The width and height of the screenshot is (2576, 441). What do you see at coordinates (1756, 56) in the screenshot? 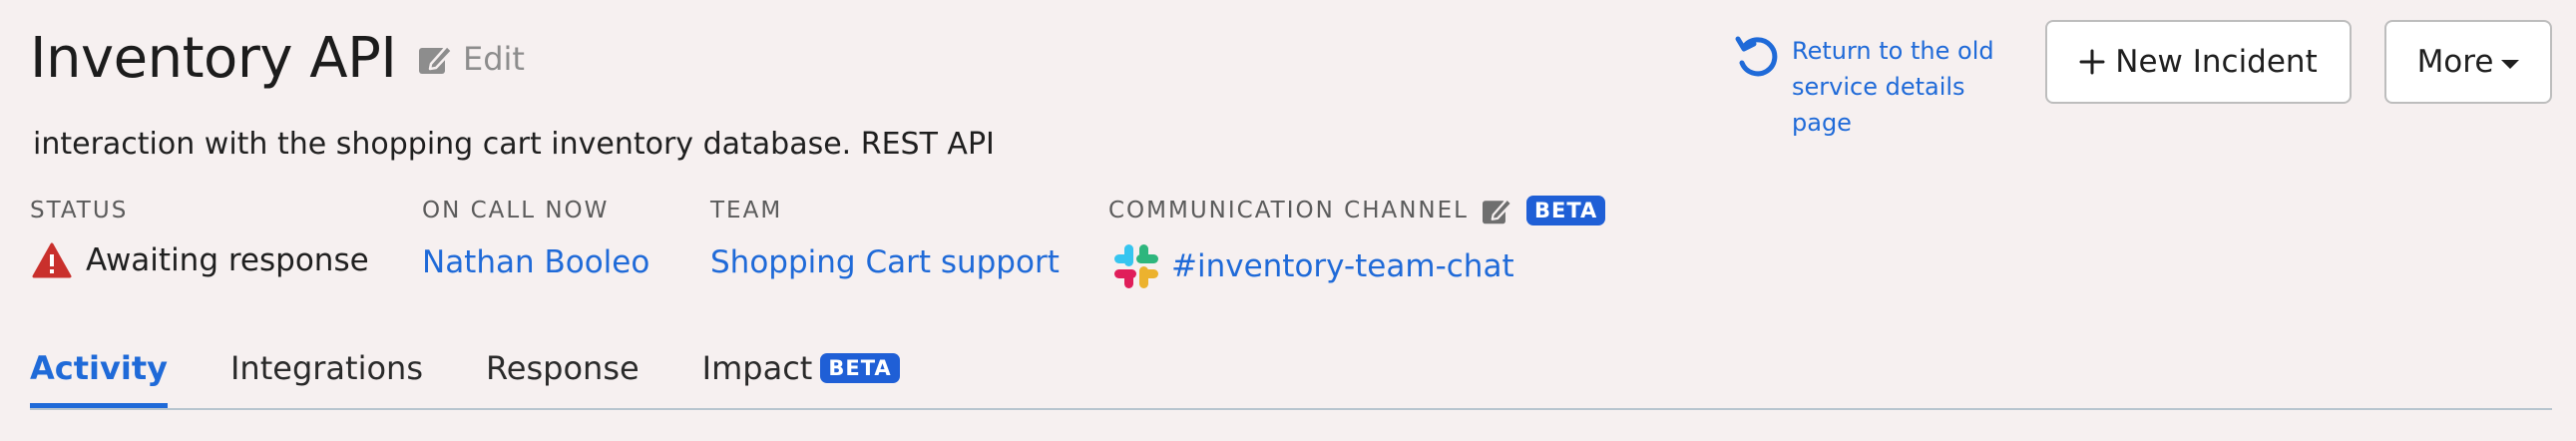
I see `refresh-icon` at bounding box center [1756, 56].